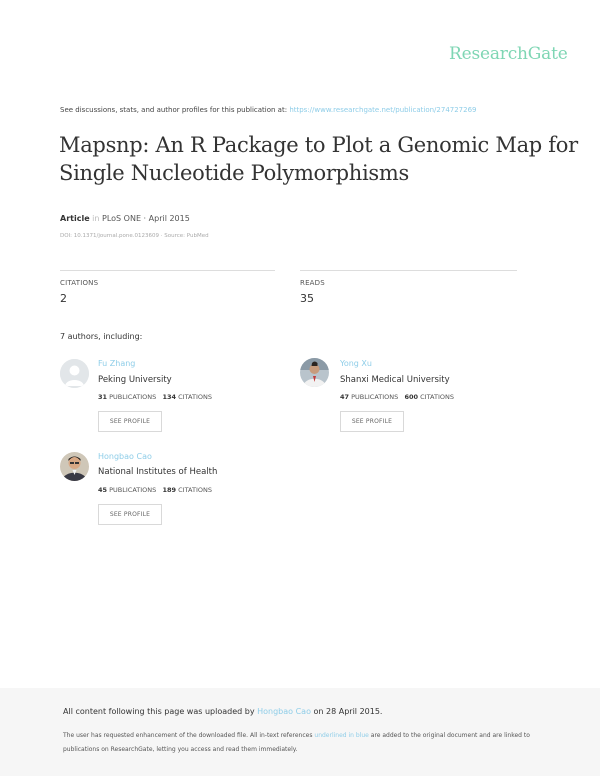 The image size is (600, 776). What do you see at coordinates (408, 270) in the screenshot?
I see `reads-divider` at bounding box center [408, 270].